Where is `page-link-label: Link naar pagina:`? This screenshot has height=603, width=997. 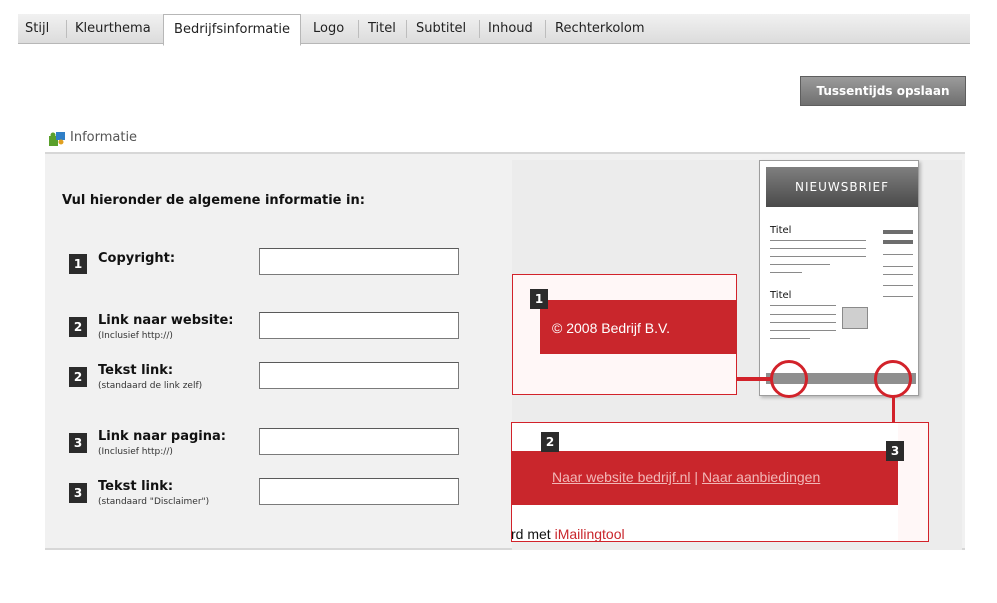 page-link-label: Link naar pagina: is located at coordinates (162, 436).